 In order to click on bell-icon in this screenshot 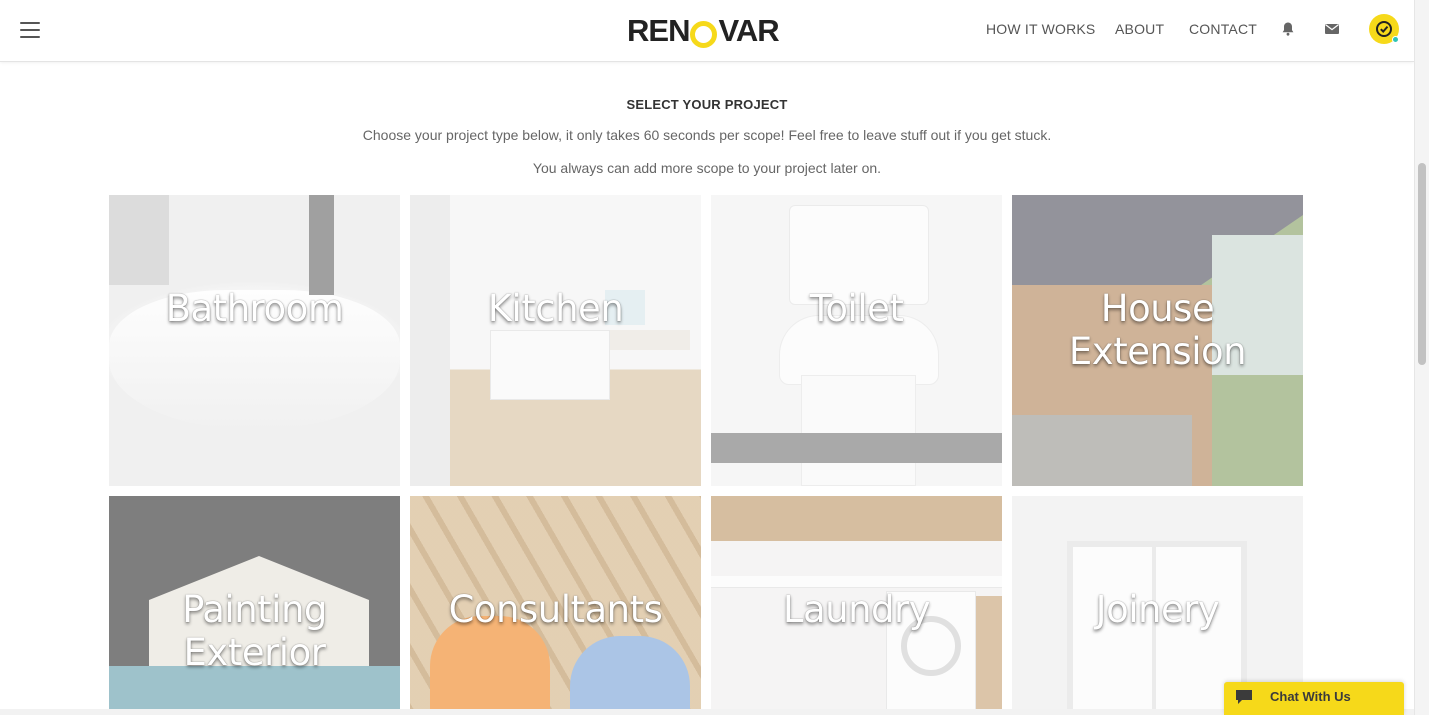, I will do `click(1288, 29)`.